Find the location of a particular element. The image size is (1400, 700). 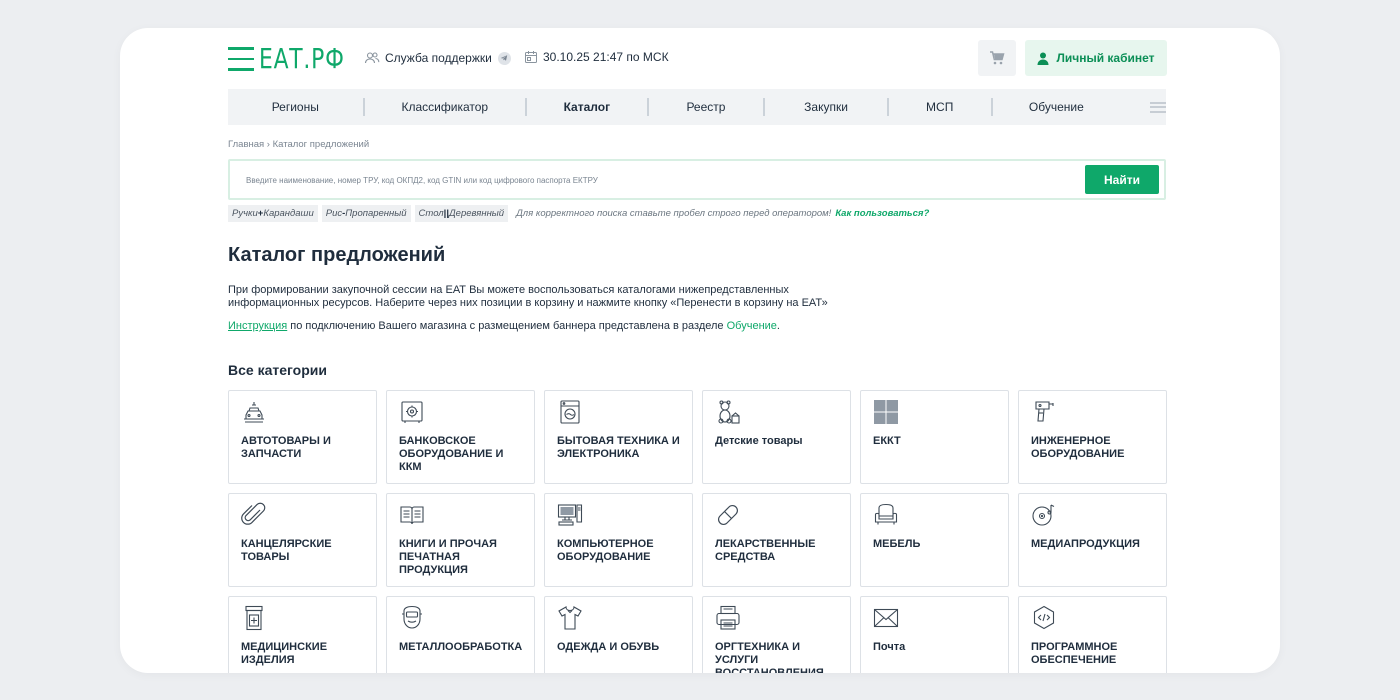

disc-icon is located at coordinates (1043, 515).